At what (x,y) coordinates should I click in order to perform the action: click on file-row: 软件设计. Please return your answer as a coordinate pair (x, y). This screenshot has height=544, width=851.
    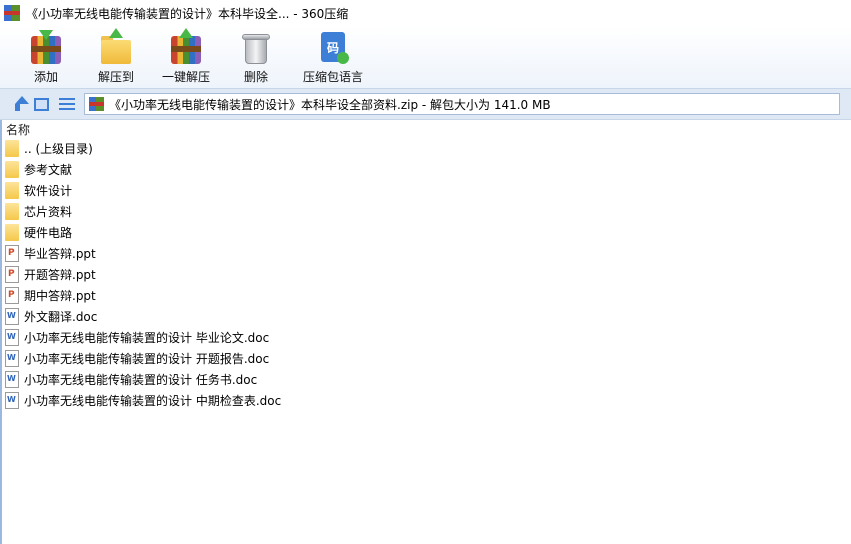
    Looking at the image, I should click on (426, 190).